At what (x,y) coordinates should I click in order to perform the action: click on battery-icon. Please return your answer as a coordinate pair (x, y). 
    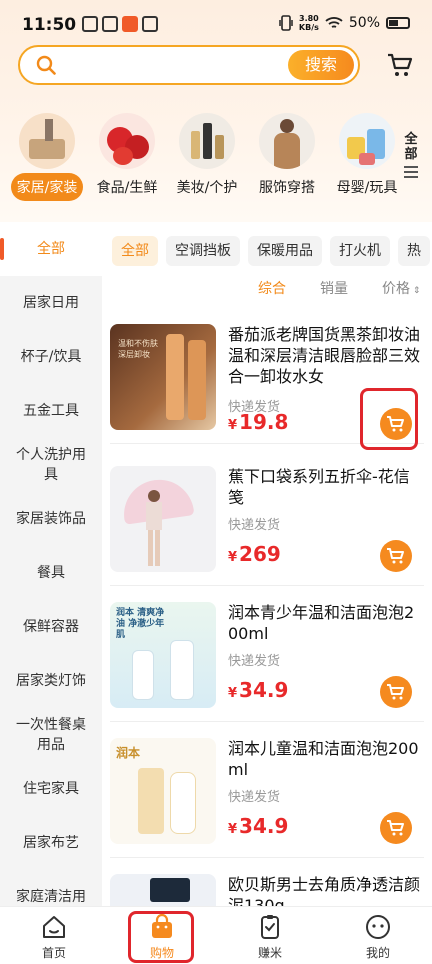
    Looking at the image, I should click on (398, 23).